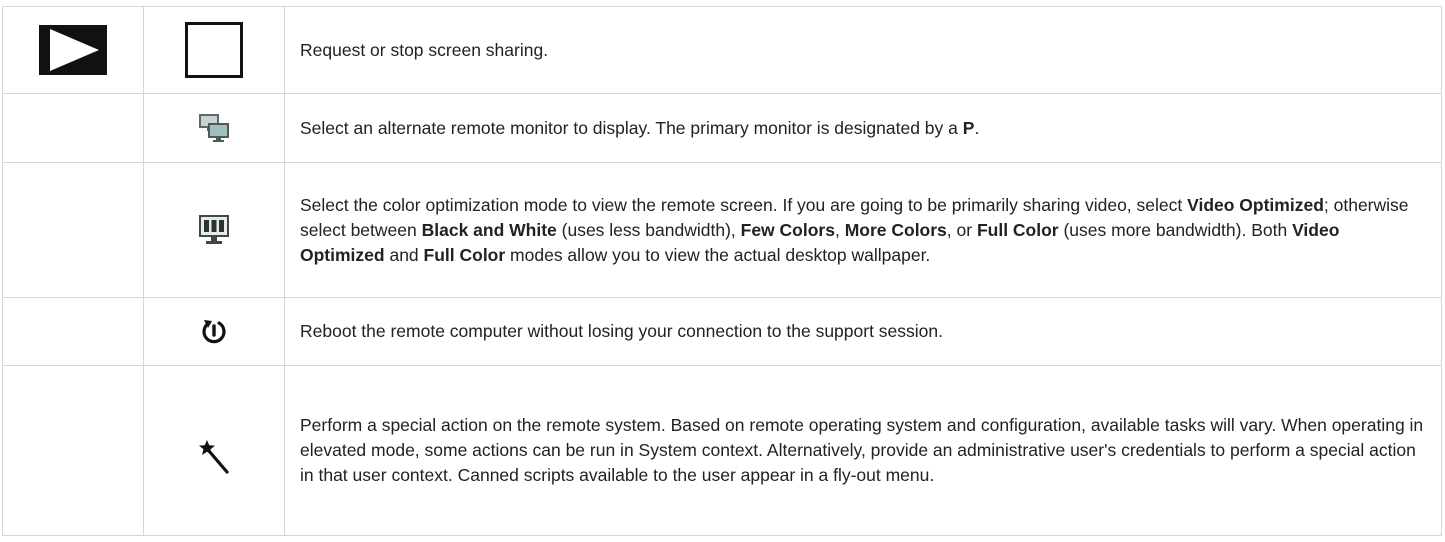 The width and height of the screenshot is (1445, 542). Describe the element at coordinates (1255, 204) in the screenshot. I see `bold-term: Video Optimized` at that location.